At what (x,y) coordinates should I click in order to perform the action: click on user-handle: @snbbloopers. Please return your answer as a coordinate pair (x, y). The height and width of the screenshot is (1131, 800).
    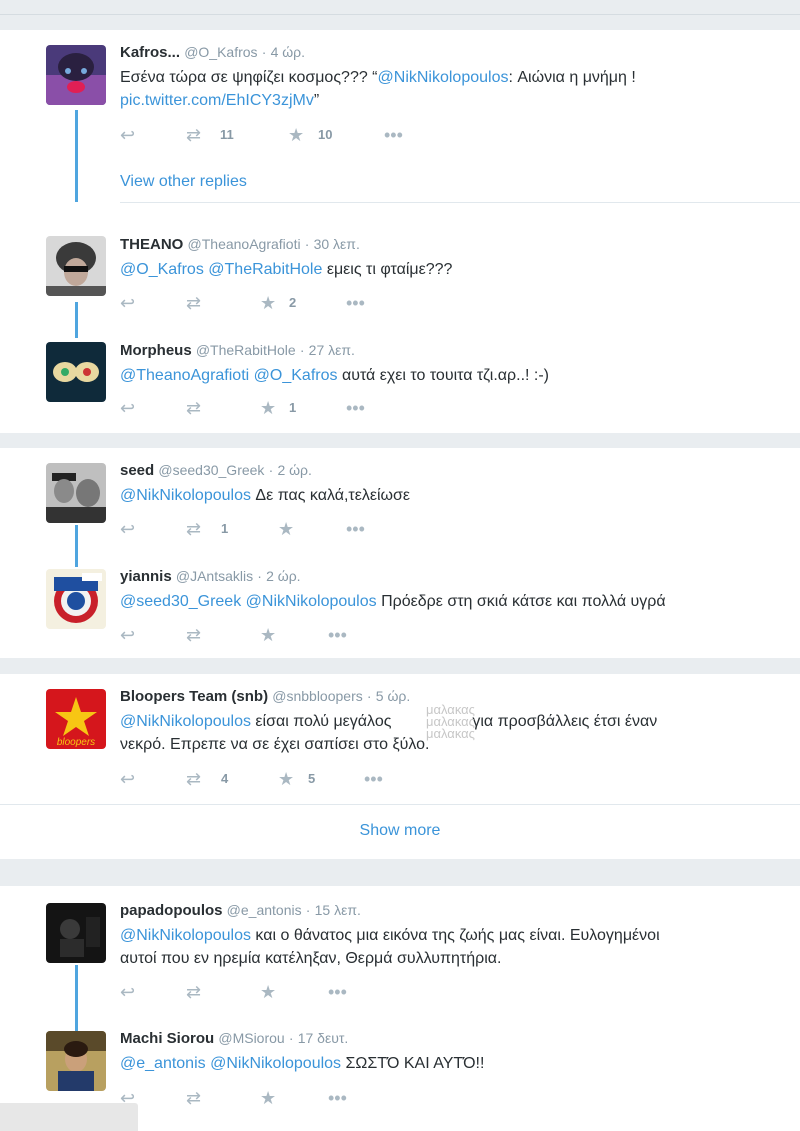
    Looking at the image, I should click on (317, 696).